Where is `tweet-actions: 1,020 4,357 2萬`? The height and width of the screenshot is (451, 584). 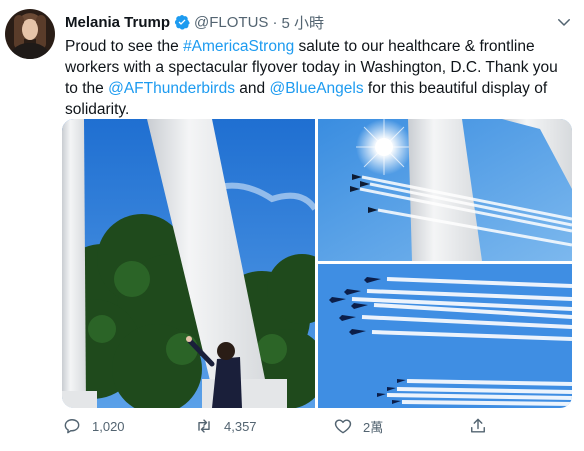 tweet-actions: 1,020 4,357 2萬 is located at coordinates (277, 426).